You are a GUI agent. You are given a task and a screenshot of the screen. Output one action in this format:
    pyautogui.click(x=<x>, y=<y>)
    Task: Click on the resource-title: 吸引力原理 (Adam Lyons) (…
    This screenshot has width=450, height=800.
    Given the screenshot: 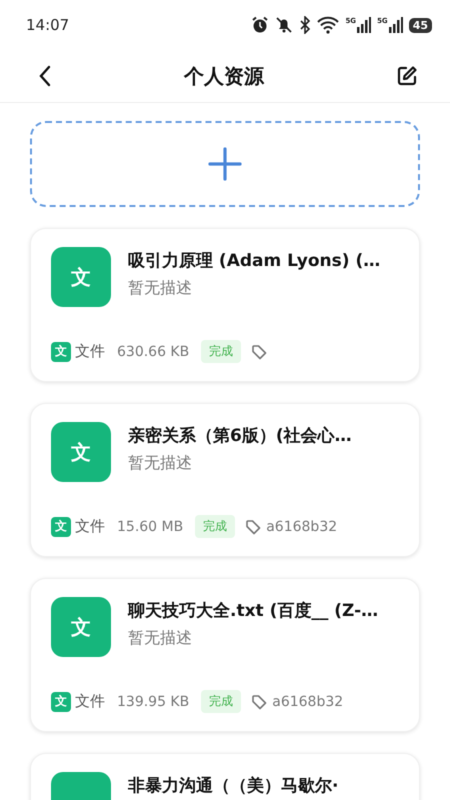 What is the action you would take?
    pyautogui.click(x=254, y=261)
    